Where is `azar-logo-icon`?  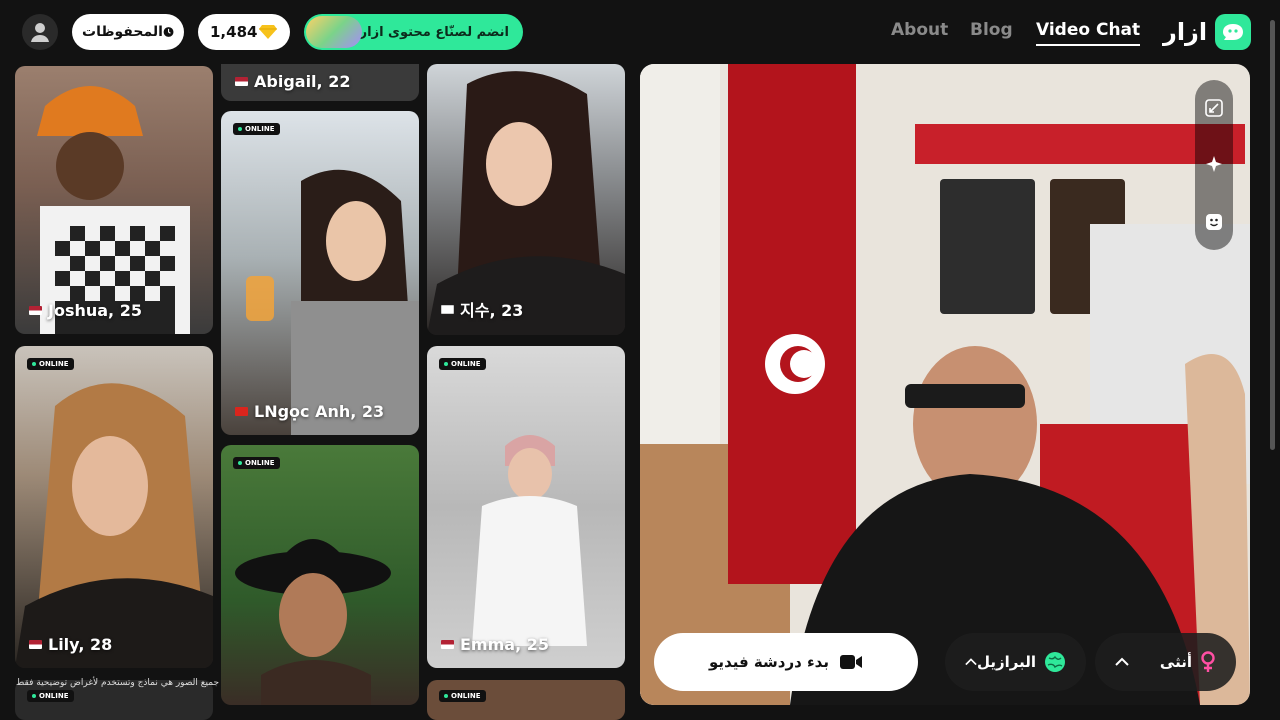
azar-logo-icon is located at coordinates (1233, 32).